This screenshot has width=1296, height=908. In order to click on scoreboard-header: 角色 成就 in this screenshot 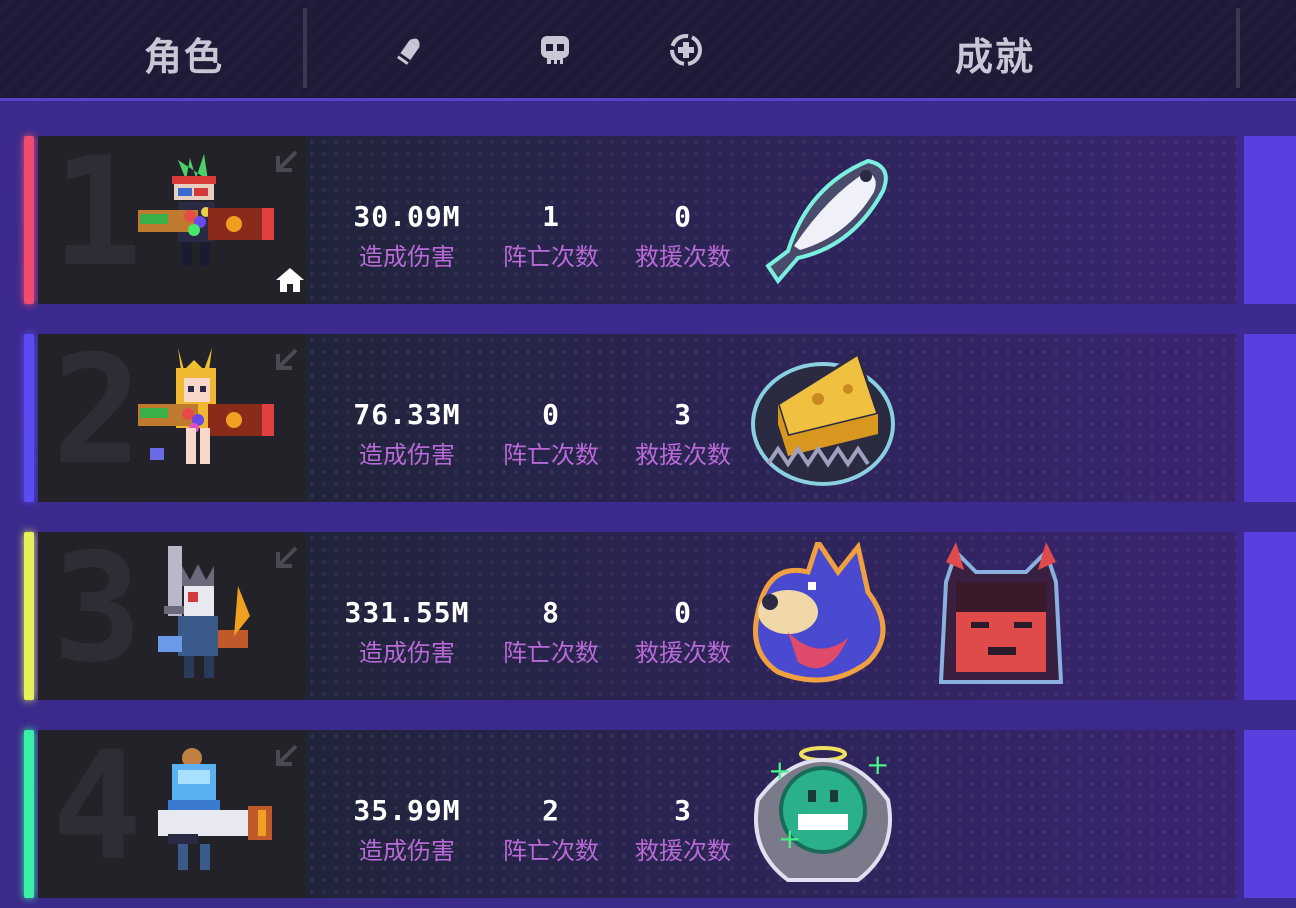, I will do `click(648, 50)`.